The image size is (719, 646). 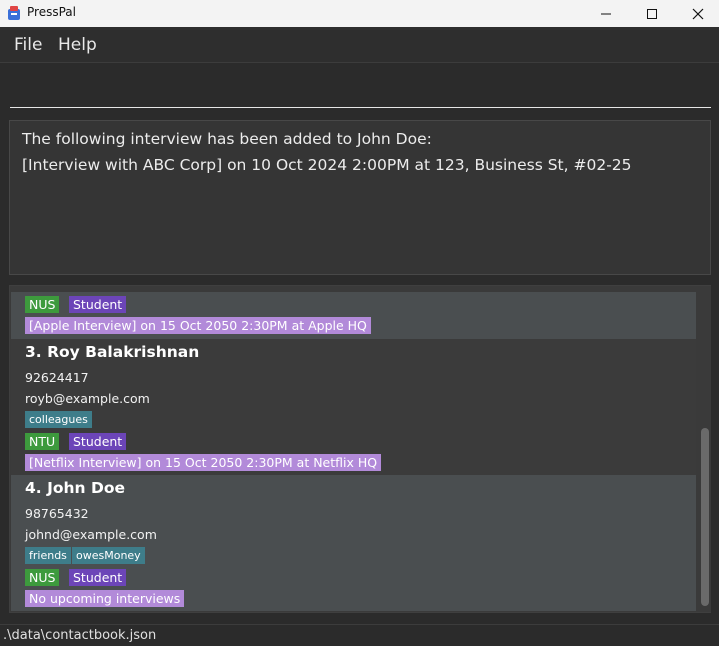 I want to click on data-file-path: .\data\contactbook.json, so click(x=80, y=635).